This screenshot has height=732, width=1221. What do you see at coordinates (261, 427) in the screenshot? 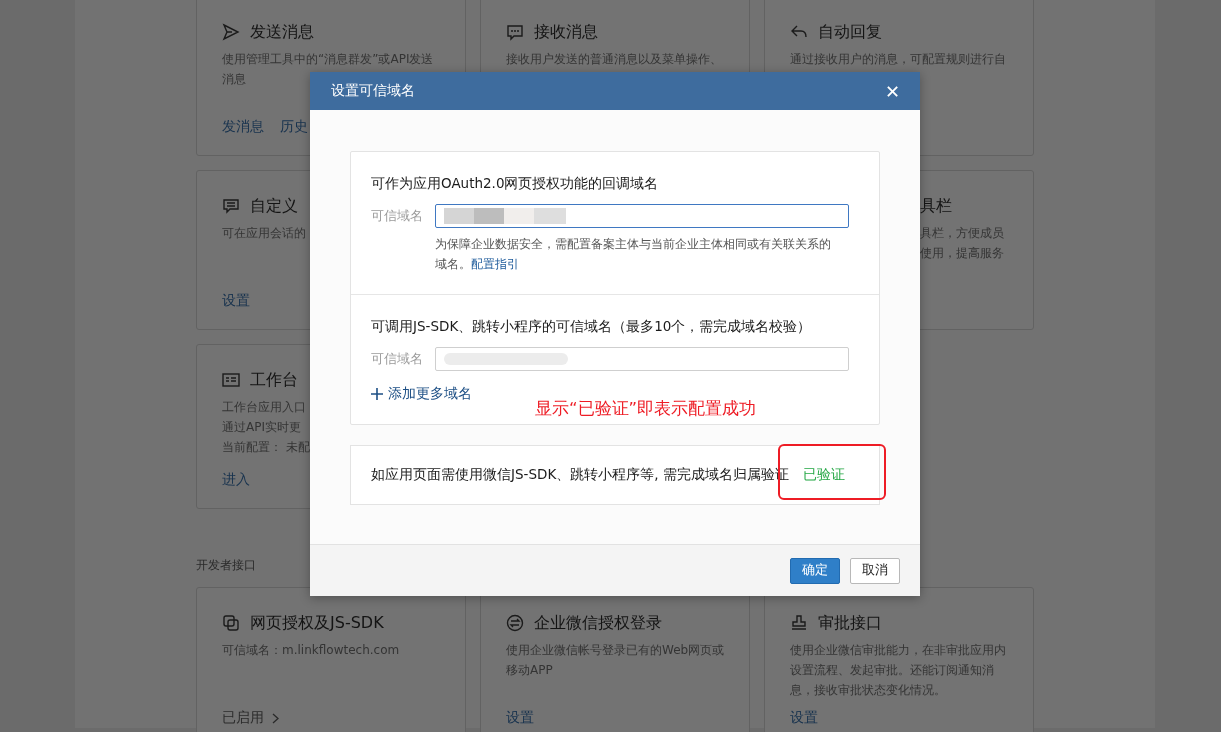
I see `card-description: 通过API实时更` at bounding box center [261, 427].